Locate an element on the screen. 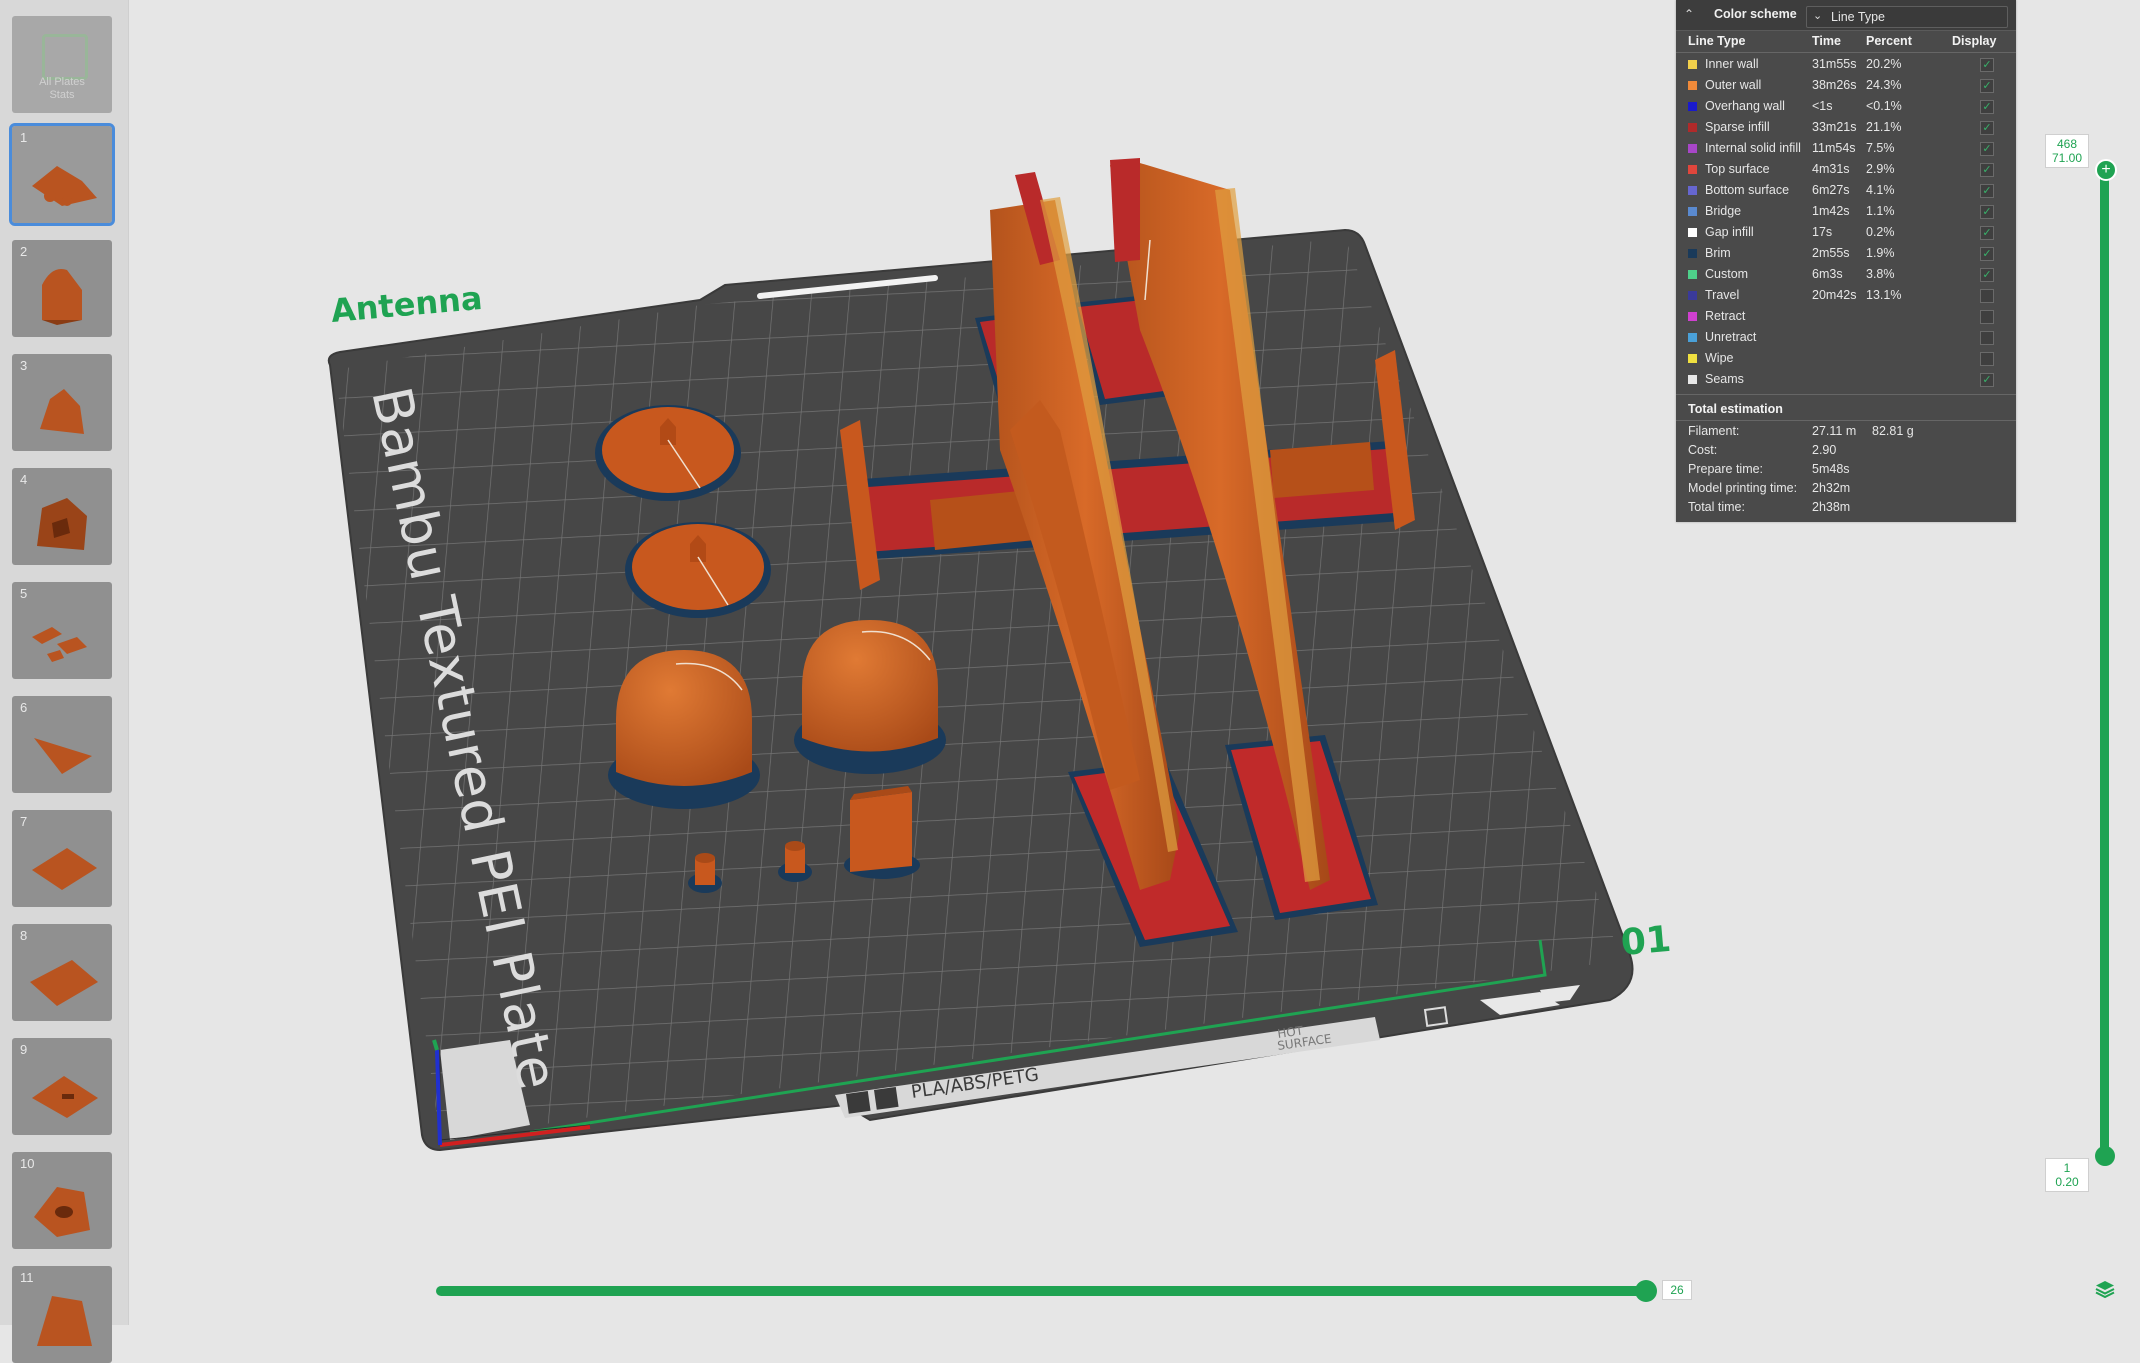 The width and height of the screenshot is (2140, 1363). line-type-time: 31m55s is located at coordinates (1834, 64).